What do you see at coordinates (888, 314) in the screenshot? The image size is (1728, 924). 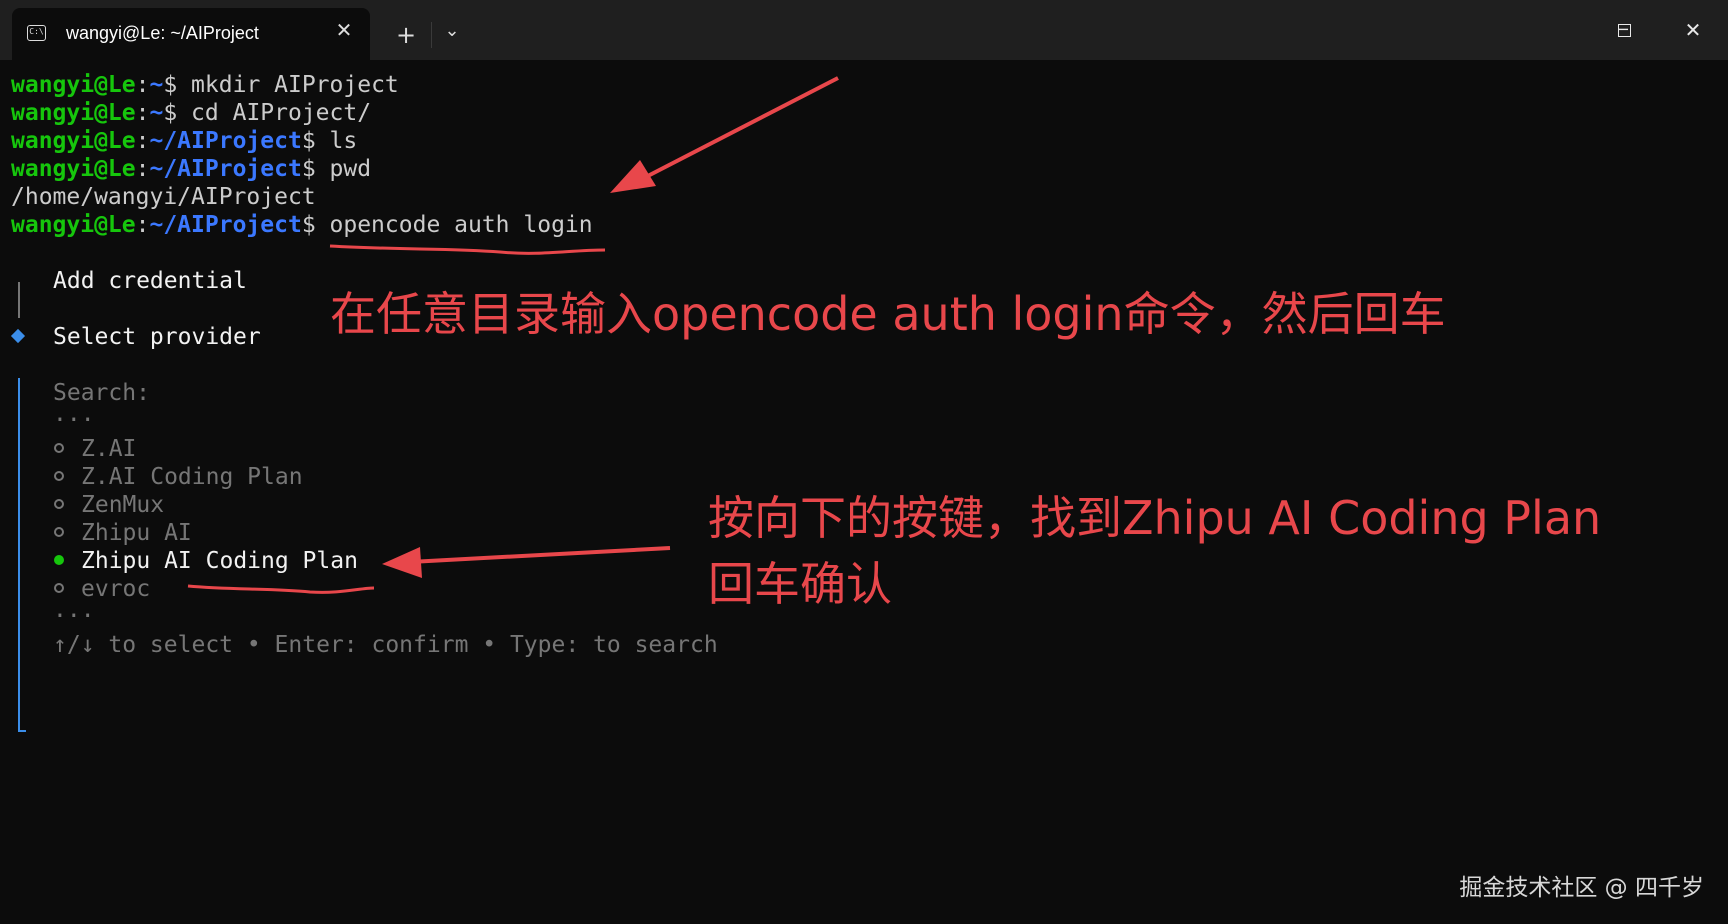 I see `annotation-step1: 在任意目录输入opencode auth login命令，然后回车` at bounding box center [888, 314].